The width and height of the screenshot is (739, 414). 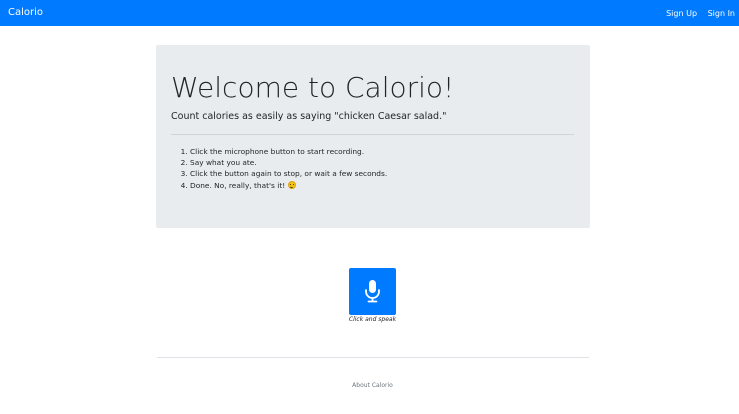 I want to click on list-item: Say what you ate., so click(x=288, y=162).